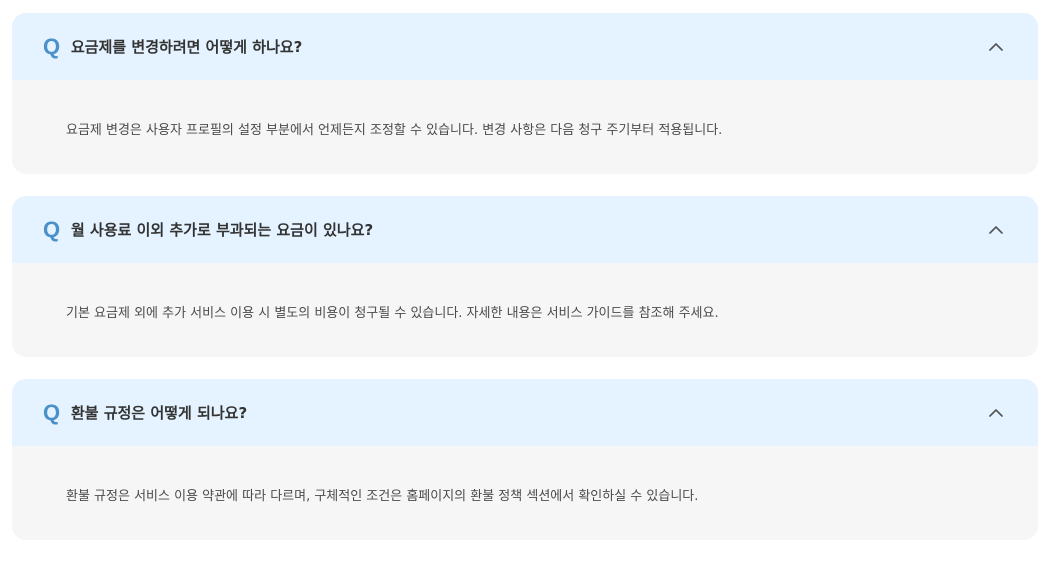  What do you see at coordinates (525, 229) in the screenshot?
I see `faq-question-header: Q 월 사용료 이외 추가로 부과되는 요금이 있나요?` at bounding box center [525, 229].